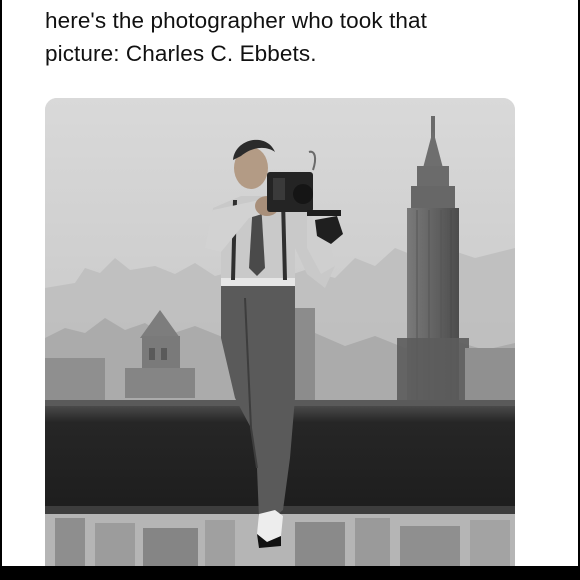 The height and width of the screenshot is (580, 580). I want to click on right-buildings, so click(490, 375).